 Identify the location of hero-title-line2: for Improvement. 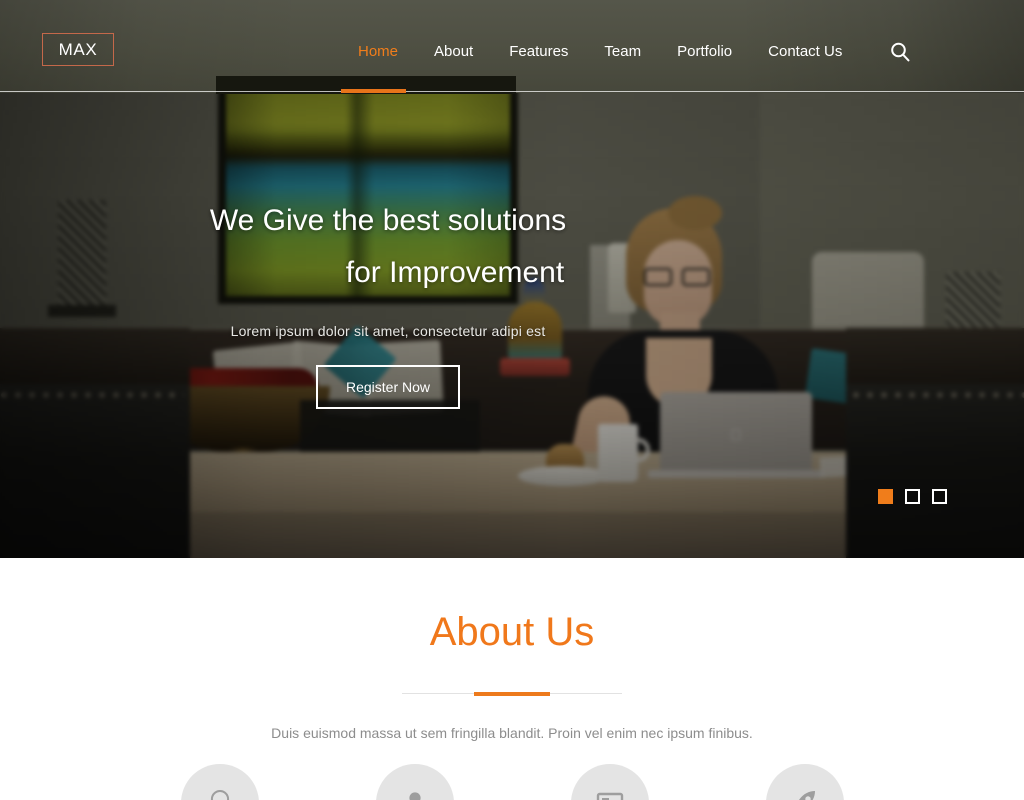
(455, 272).